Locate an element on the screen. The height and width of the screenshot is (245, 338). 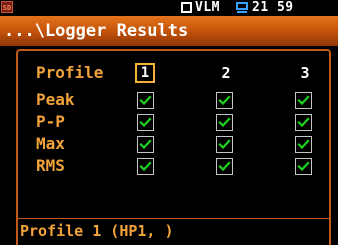
profile-column-2: 2 is located at coordinates (226, 73).